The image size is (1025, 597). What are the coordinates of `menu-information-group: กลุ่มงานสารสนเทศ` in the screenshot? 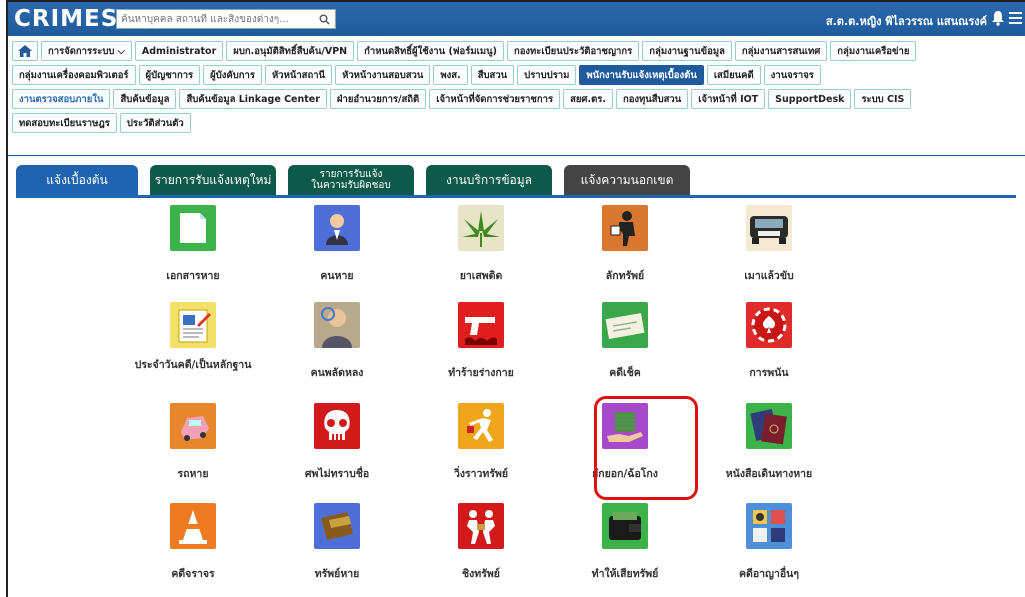 It's located at (781, 51).